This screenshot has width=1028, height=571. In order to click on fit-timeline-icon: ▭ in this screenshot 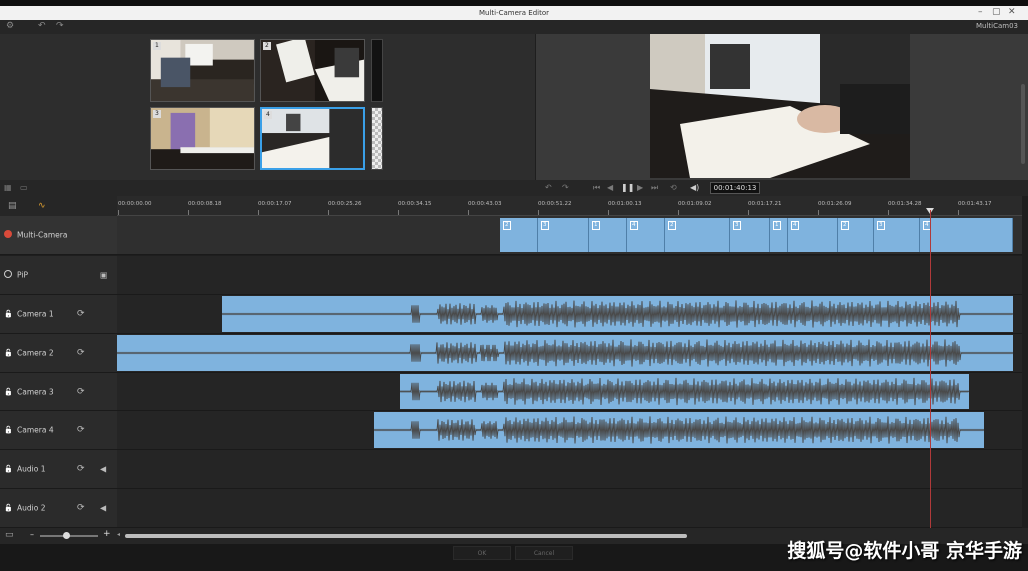, I will do `click(9, 535)`.